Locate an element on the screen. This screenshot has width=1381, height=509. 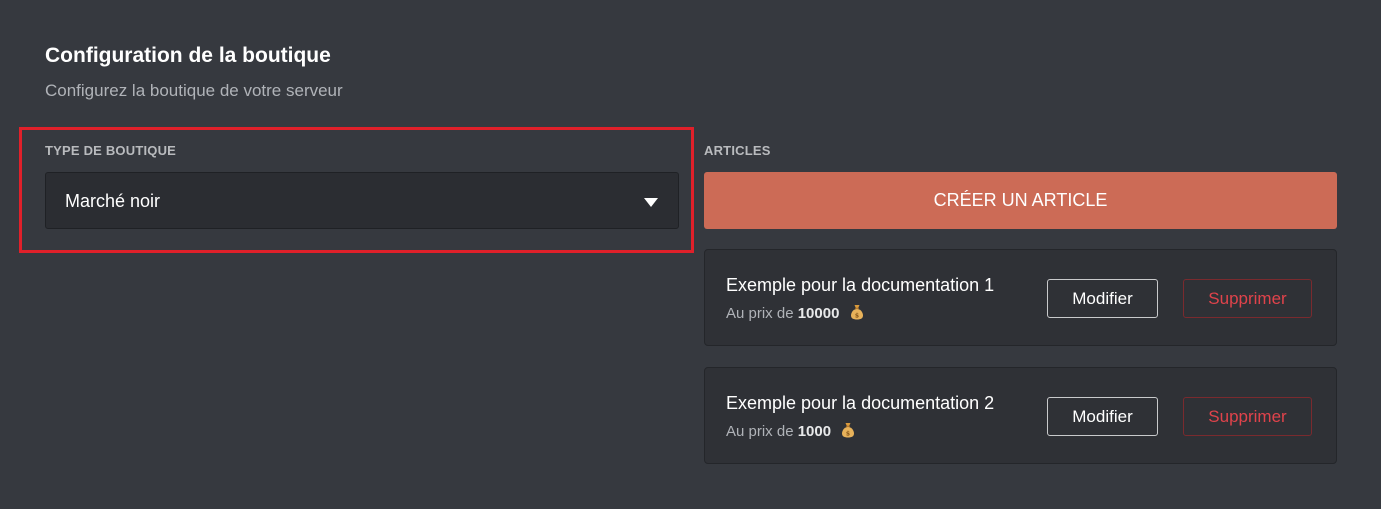
shop-type-label: TYPE DE BOUTIQUE is located at coordinates (111, 150).